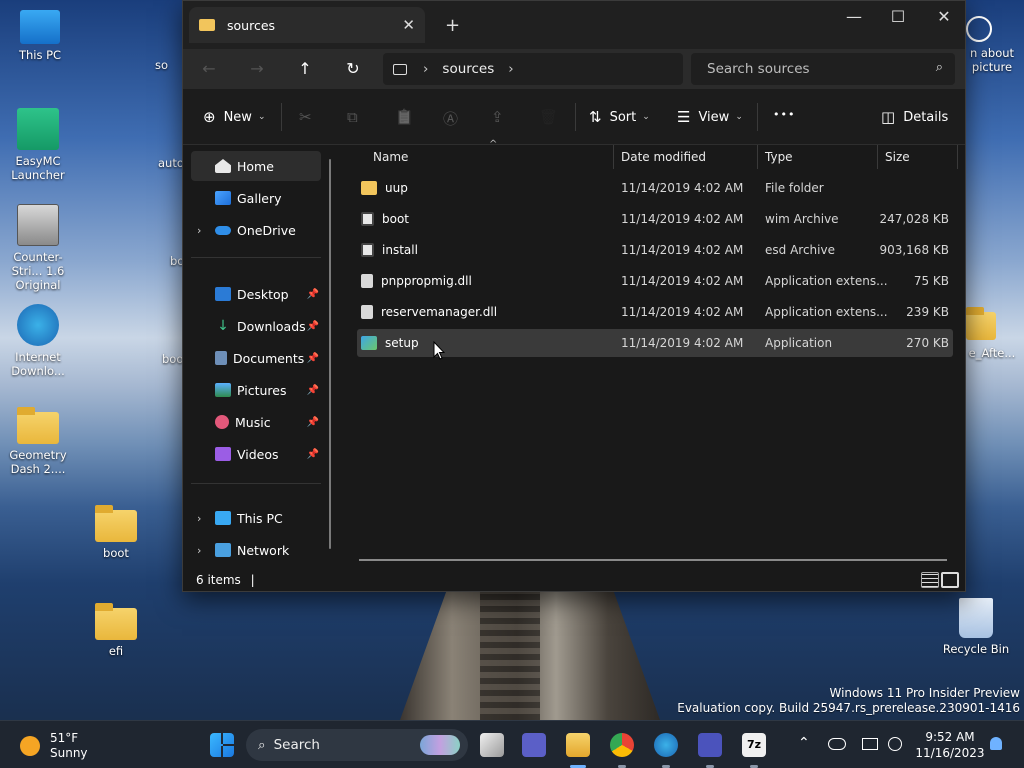 Image resolution: width=1024 pixels, height=768 pixels. I want to click on tray-overflow-chevron-icon: ⌃, so click(804, 743).